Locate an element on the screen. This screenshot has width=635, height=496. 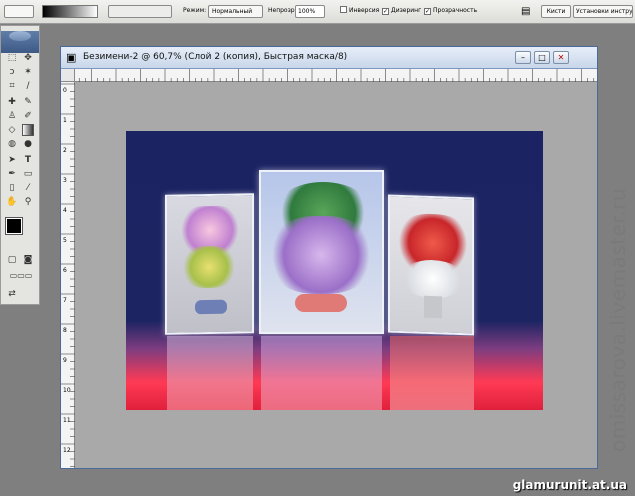
reverse-label: Инверсия is located at coordinates (364, 10).